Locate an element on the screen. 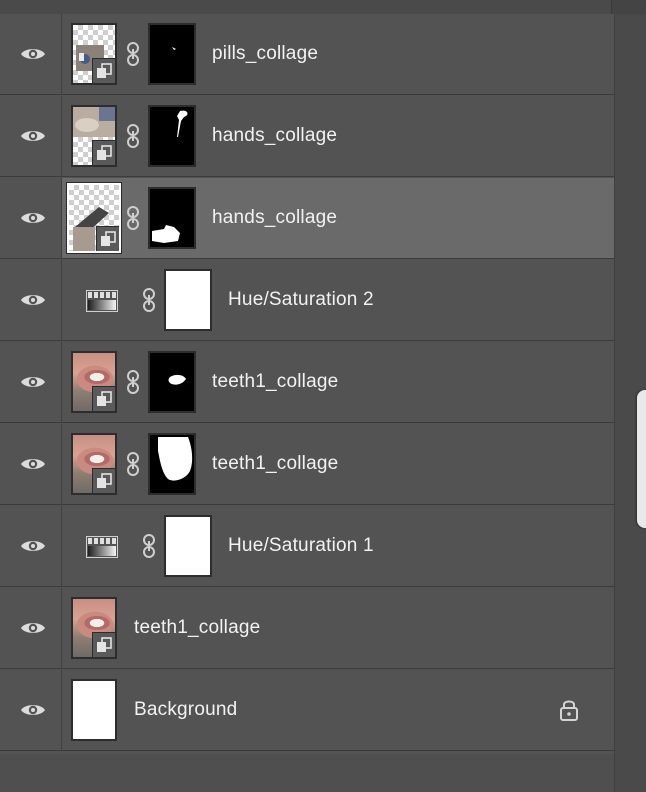 Image resolution: width=646 pixels, height=792 pixels. lock-icon is located at coordinates (569, 710).